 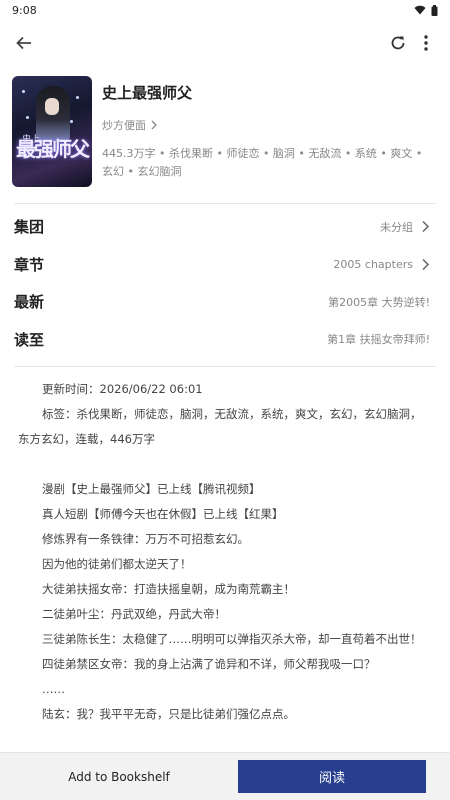 I want to click on book-title: 史上最强师父, so click(x=147, y=93).